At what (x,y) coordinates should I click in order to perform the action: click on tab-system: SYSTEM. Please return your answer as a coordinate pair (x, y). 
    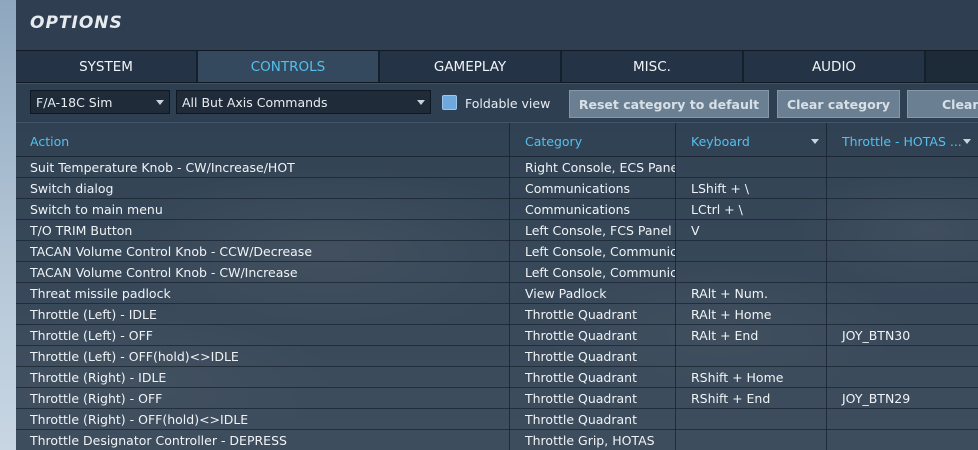
    Looking at the image, I should click on (107, 66).